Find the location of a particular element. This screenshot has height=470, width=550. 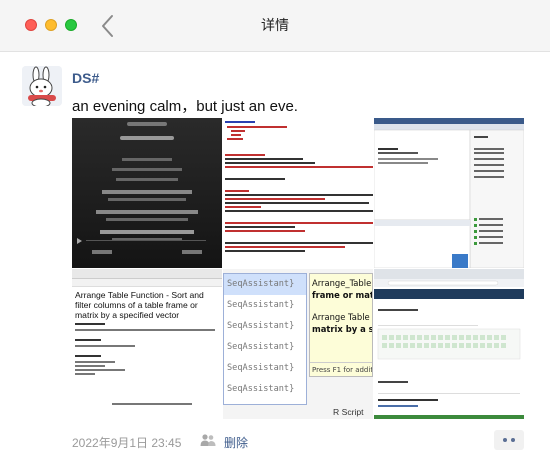

post-text: an evening calm，but just an eve. is located at coordinates (185, 106).